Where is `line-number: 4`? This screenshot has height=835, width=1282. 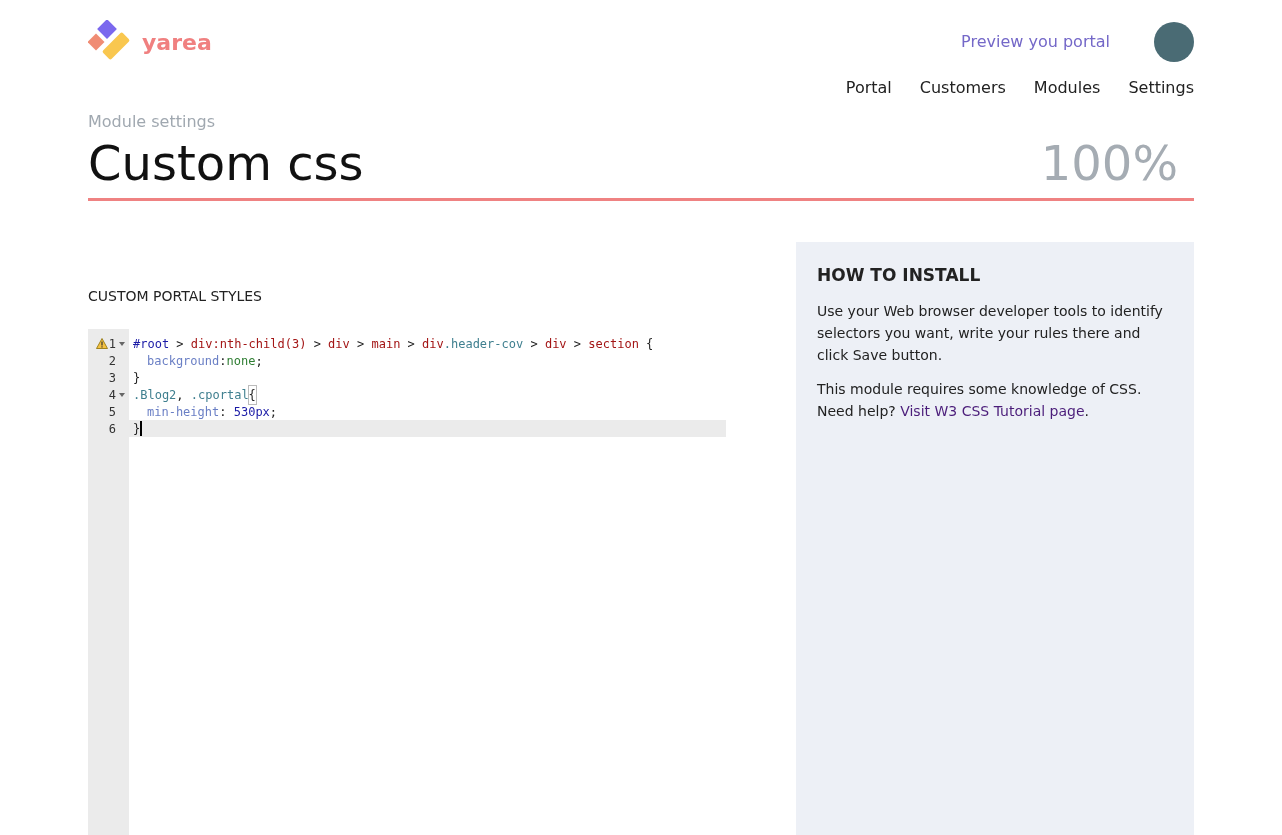 line-number: 4 is located at coordinates (112, 395).